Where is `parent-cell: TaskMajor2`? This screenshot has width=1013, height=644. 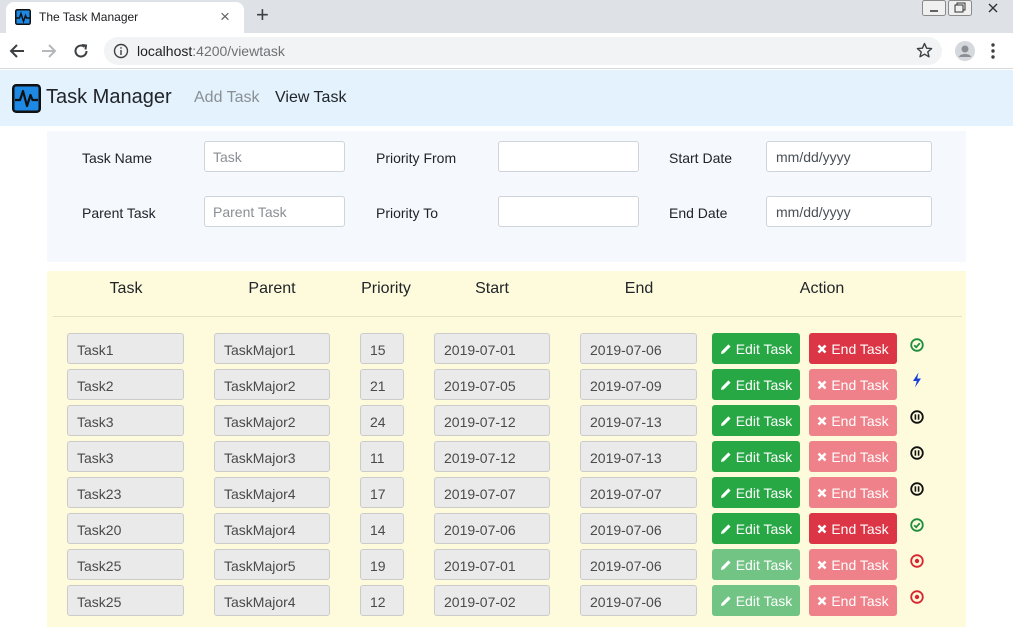
parent-cell: TaskMajor2 is located at coordinates (272, 420).